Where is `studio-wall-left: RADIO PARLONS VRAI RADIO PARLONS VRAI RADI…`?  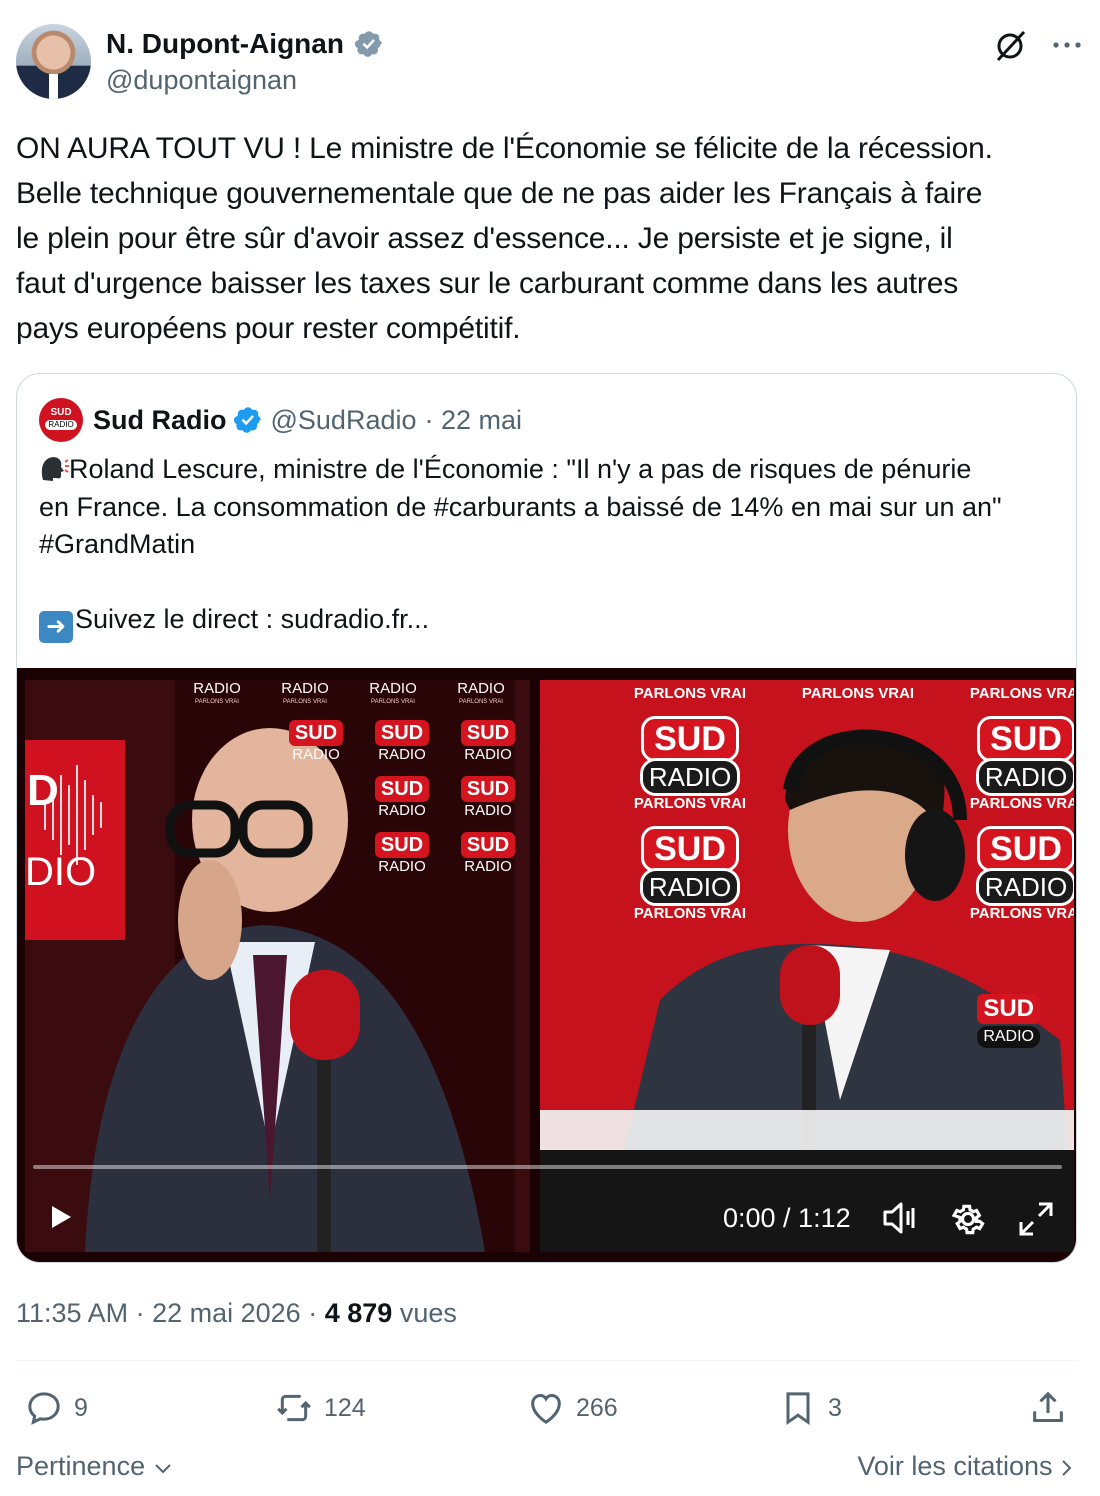
studio-wall-left: RADIO PARLONS VRAI RADIO PARLONS VRAI RADI… is located at coordinates (349, 693).